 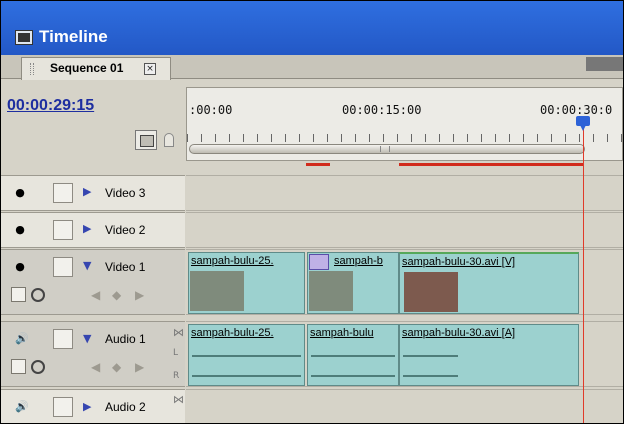 I want to click on track-name: Audio 1, so click(x=125, y=339).